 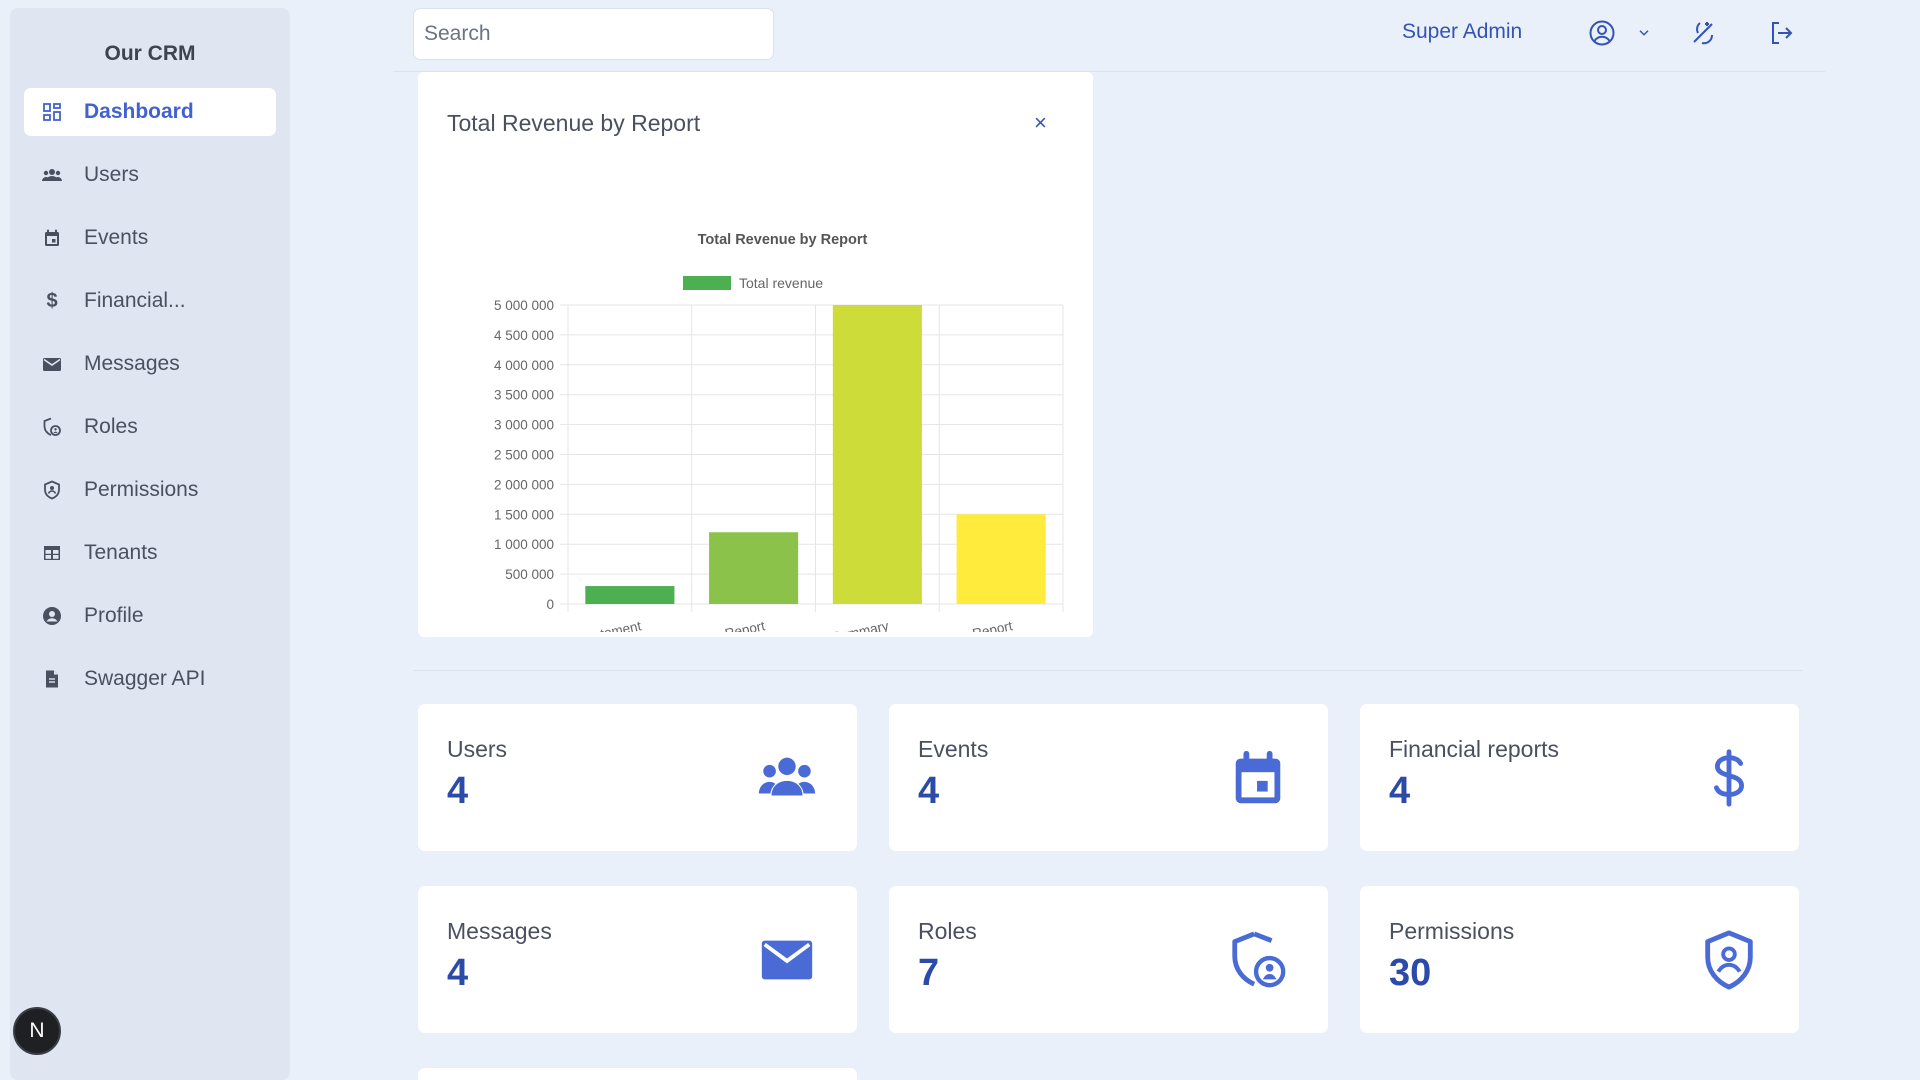 I want to click on stat-card-events: Events 4, so click(x=1108, y=777).